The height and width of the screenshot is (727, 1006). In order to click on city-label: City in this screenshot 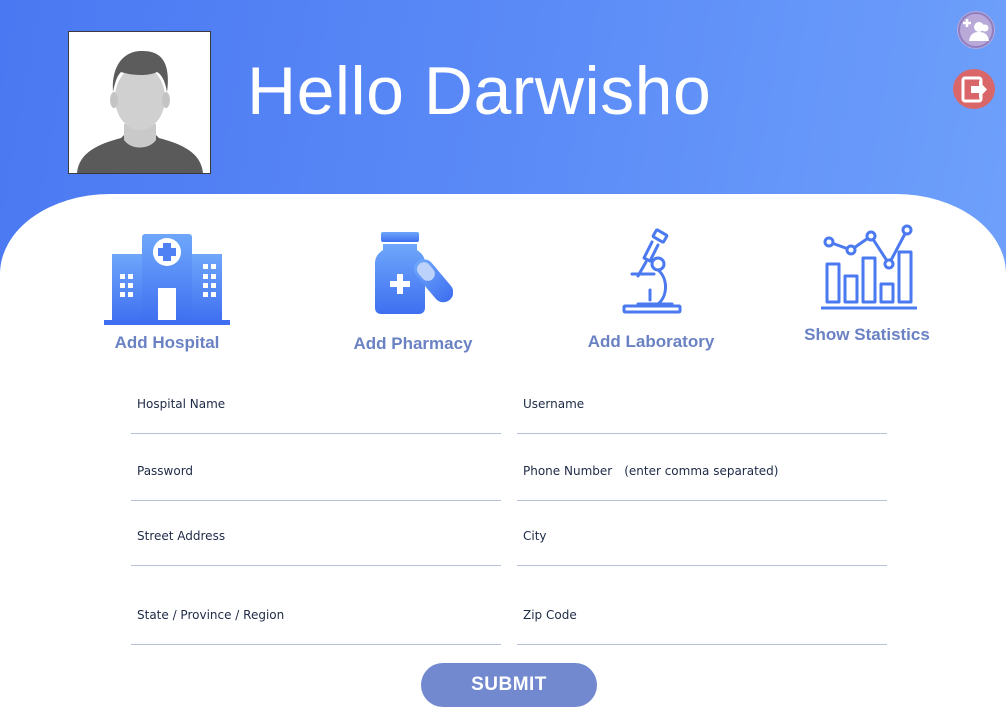, I will do `click(535, 536)`.